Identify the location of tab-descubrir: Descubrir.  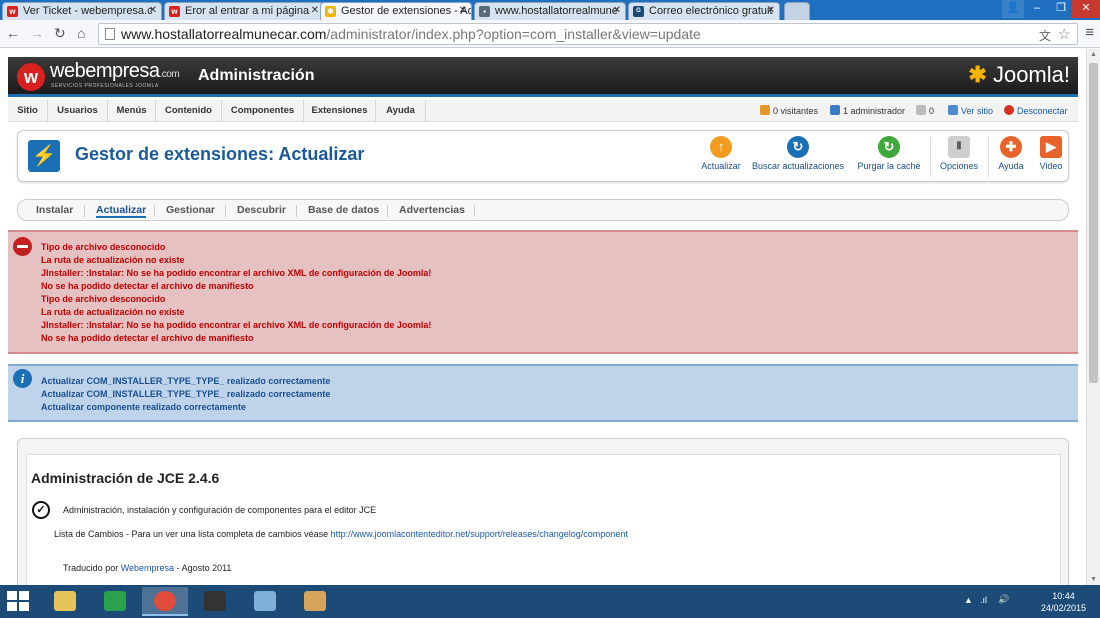
(261, 210).